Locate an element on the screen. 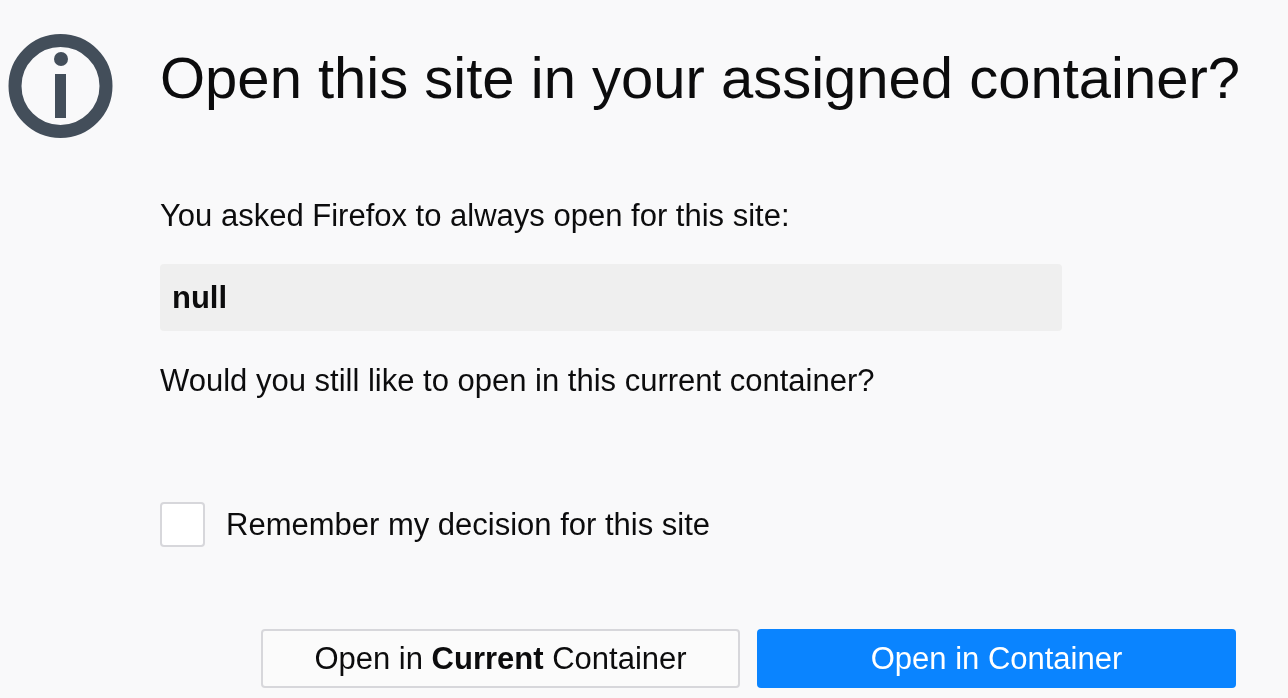 The height and width of the screenshot is (698, 1288). site-address: null is located at coordinates (611, 297).